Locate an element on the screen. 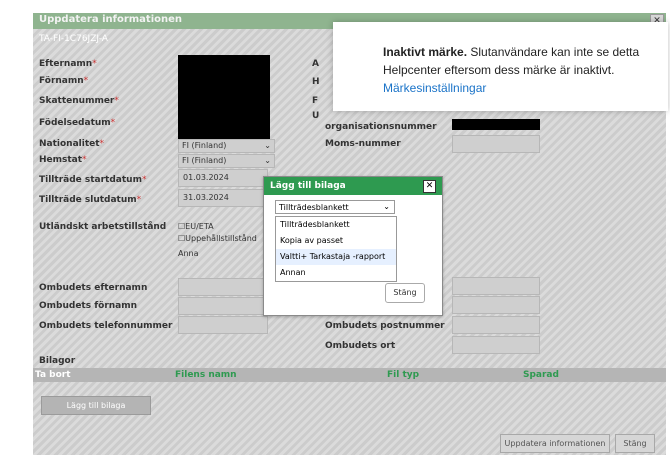 The height and width of the screenshot is (469, 670). modal-close-icon: ✕ is located at coordinates (429, 186).